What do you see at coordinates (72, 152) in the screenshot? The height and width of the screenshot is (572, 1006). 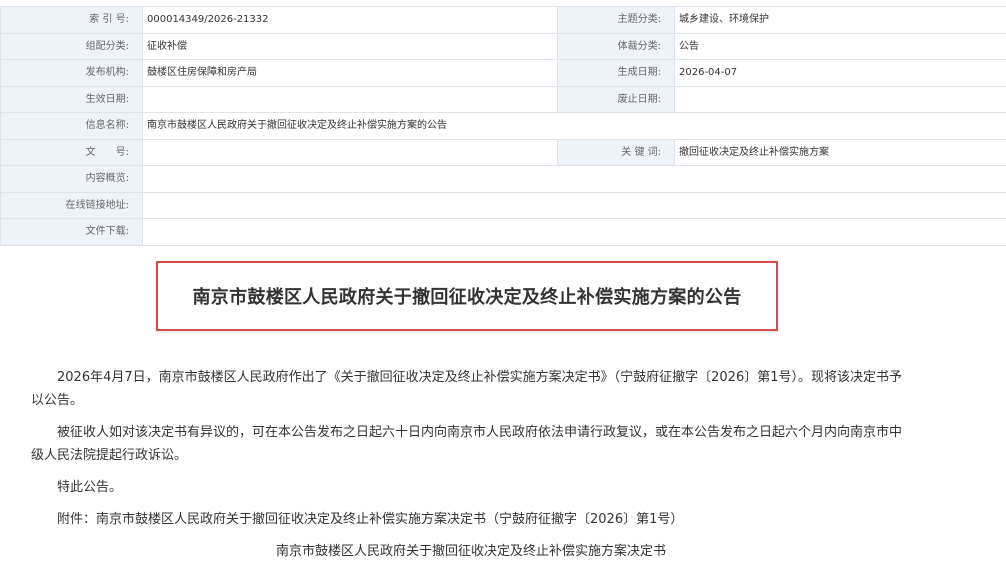 I see `doc-no-label: 文 号:` at bounding box center [72, 152].